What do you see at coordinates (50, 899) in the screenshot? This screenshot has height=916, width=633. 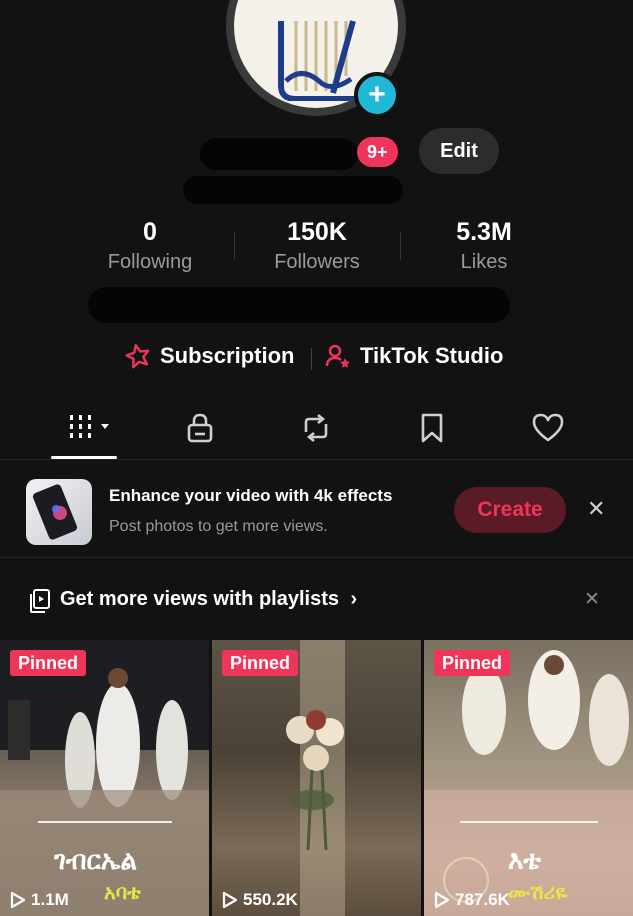 I see `view-count-text: 1.1M` at bounding box center [50, 899].